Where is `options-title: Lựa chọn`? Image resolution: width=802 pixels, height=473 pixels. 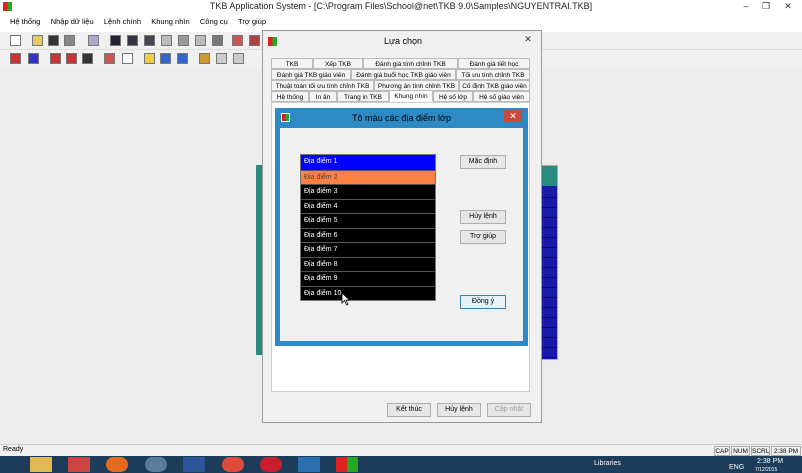 options-title: Lựa chọn is located at coordinates (403, 41).